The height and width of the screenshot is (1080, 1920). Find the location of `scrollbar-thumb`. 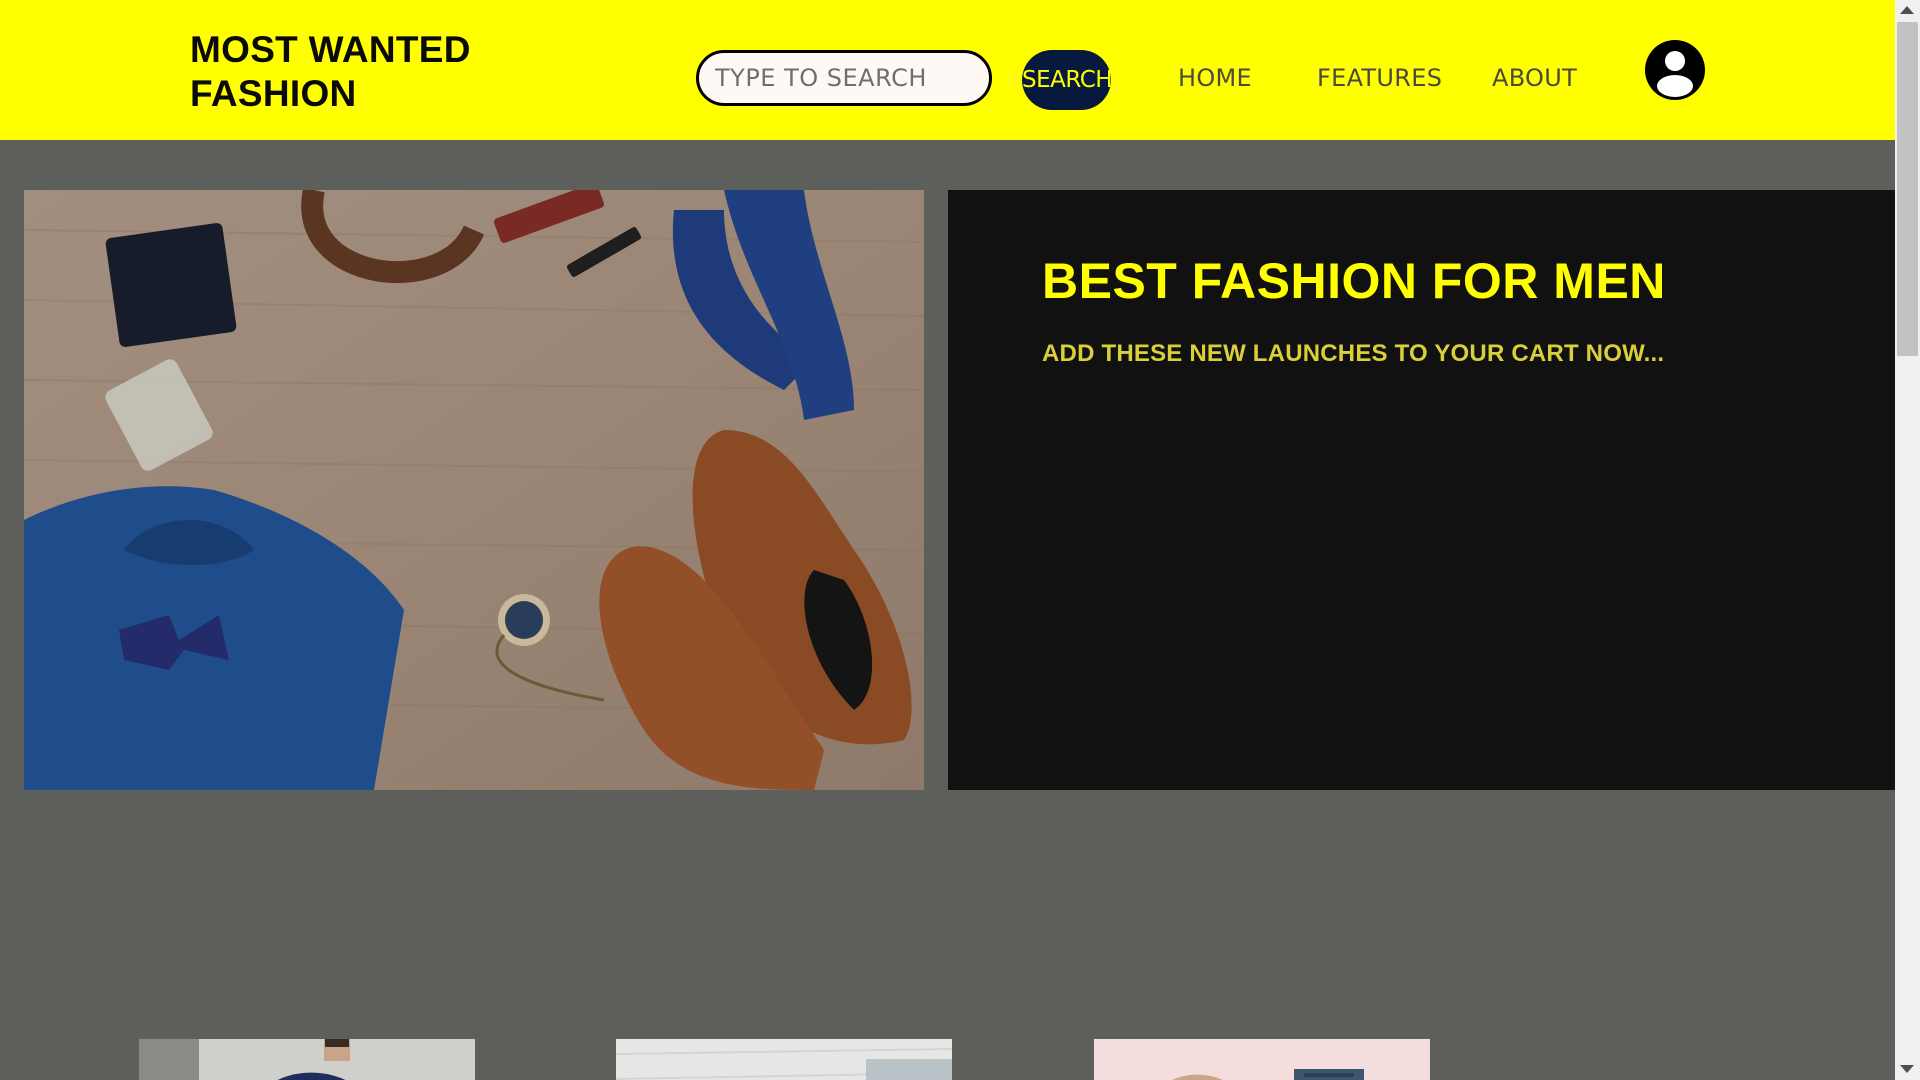

scrollbar-thumb is located at coordinates (1907, 189).